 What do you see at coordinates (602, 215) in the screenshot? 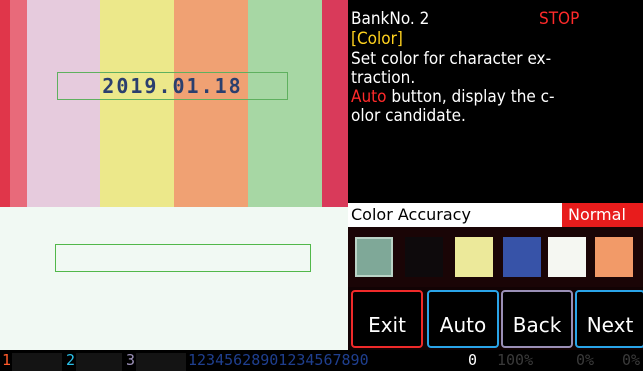
I see `accuracy-value: Normal` at bounding box center [602, 215].